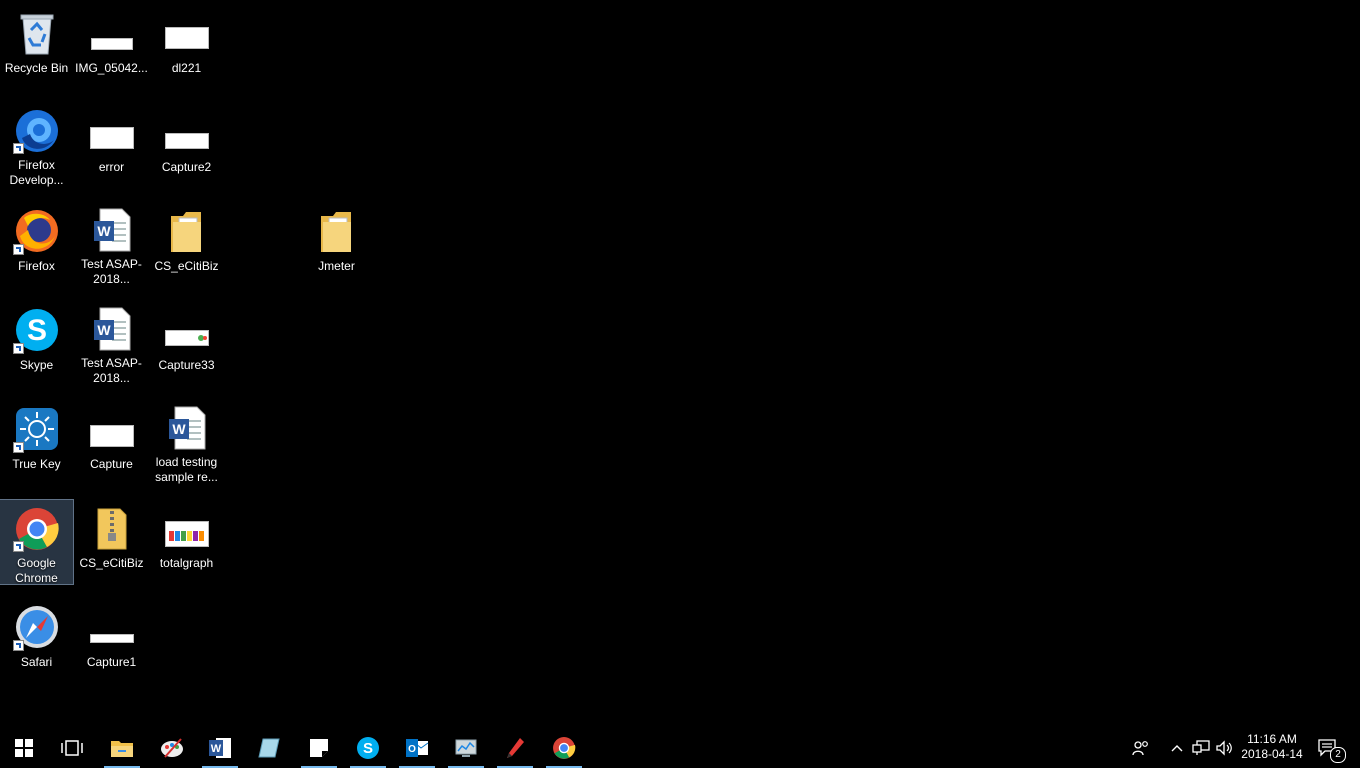 This screenshot has height=768, width=1360. What do you see at coordinates (186, 144) in the screenshot?
I see `desktop-icon-capture2: Capture2` at bounding box center [186, 144].